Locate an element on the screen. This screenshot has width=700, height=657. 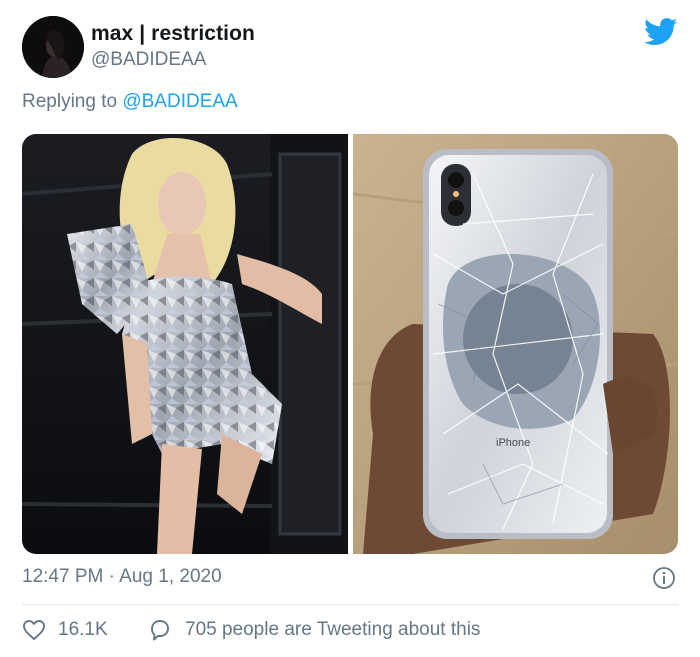
replying-to: Replying to @BADIDEAA is located at coordinates (130, 102).